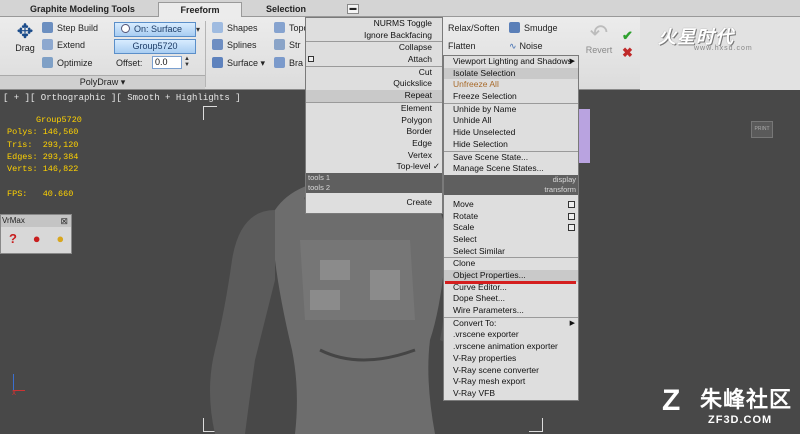 Image resolution: width=800 pixels, height=434 pixels. I want to click on zf3d-z-logo: Z, so click(671, 400).